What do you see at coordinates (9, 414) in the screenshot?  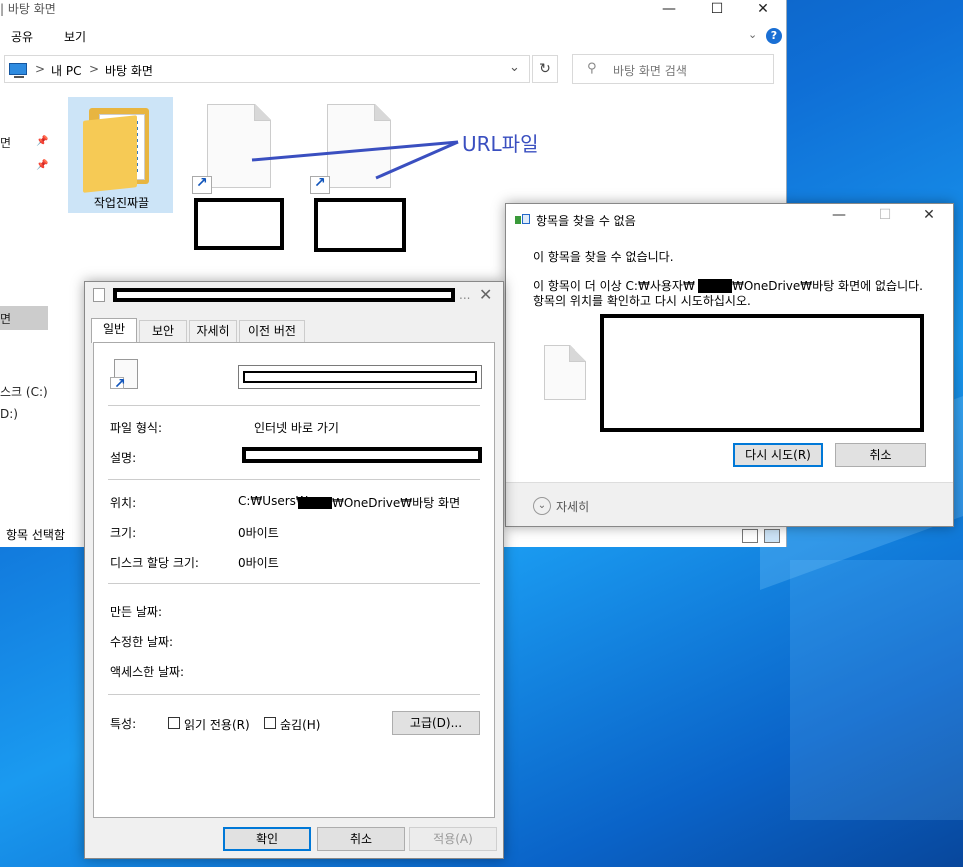 I see `nav-item-drive-d: D:)` at bounding box center [9, 414].